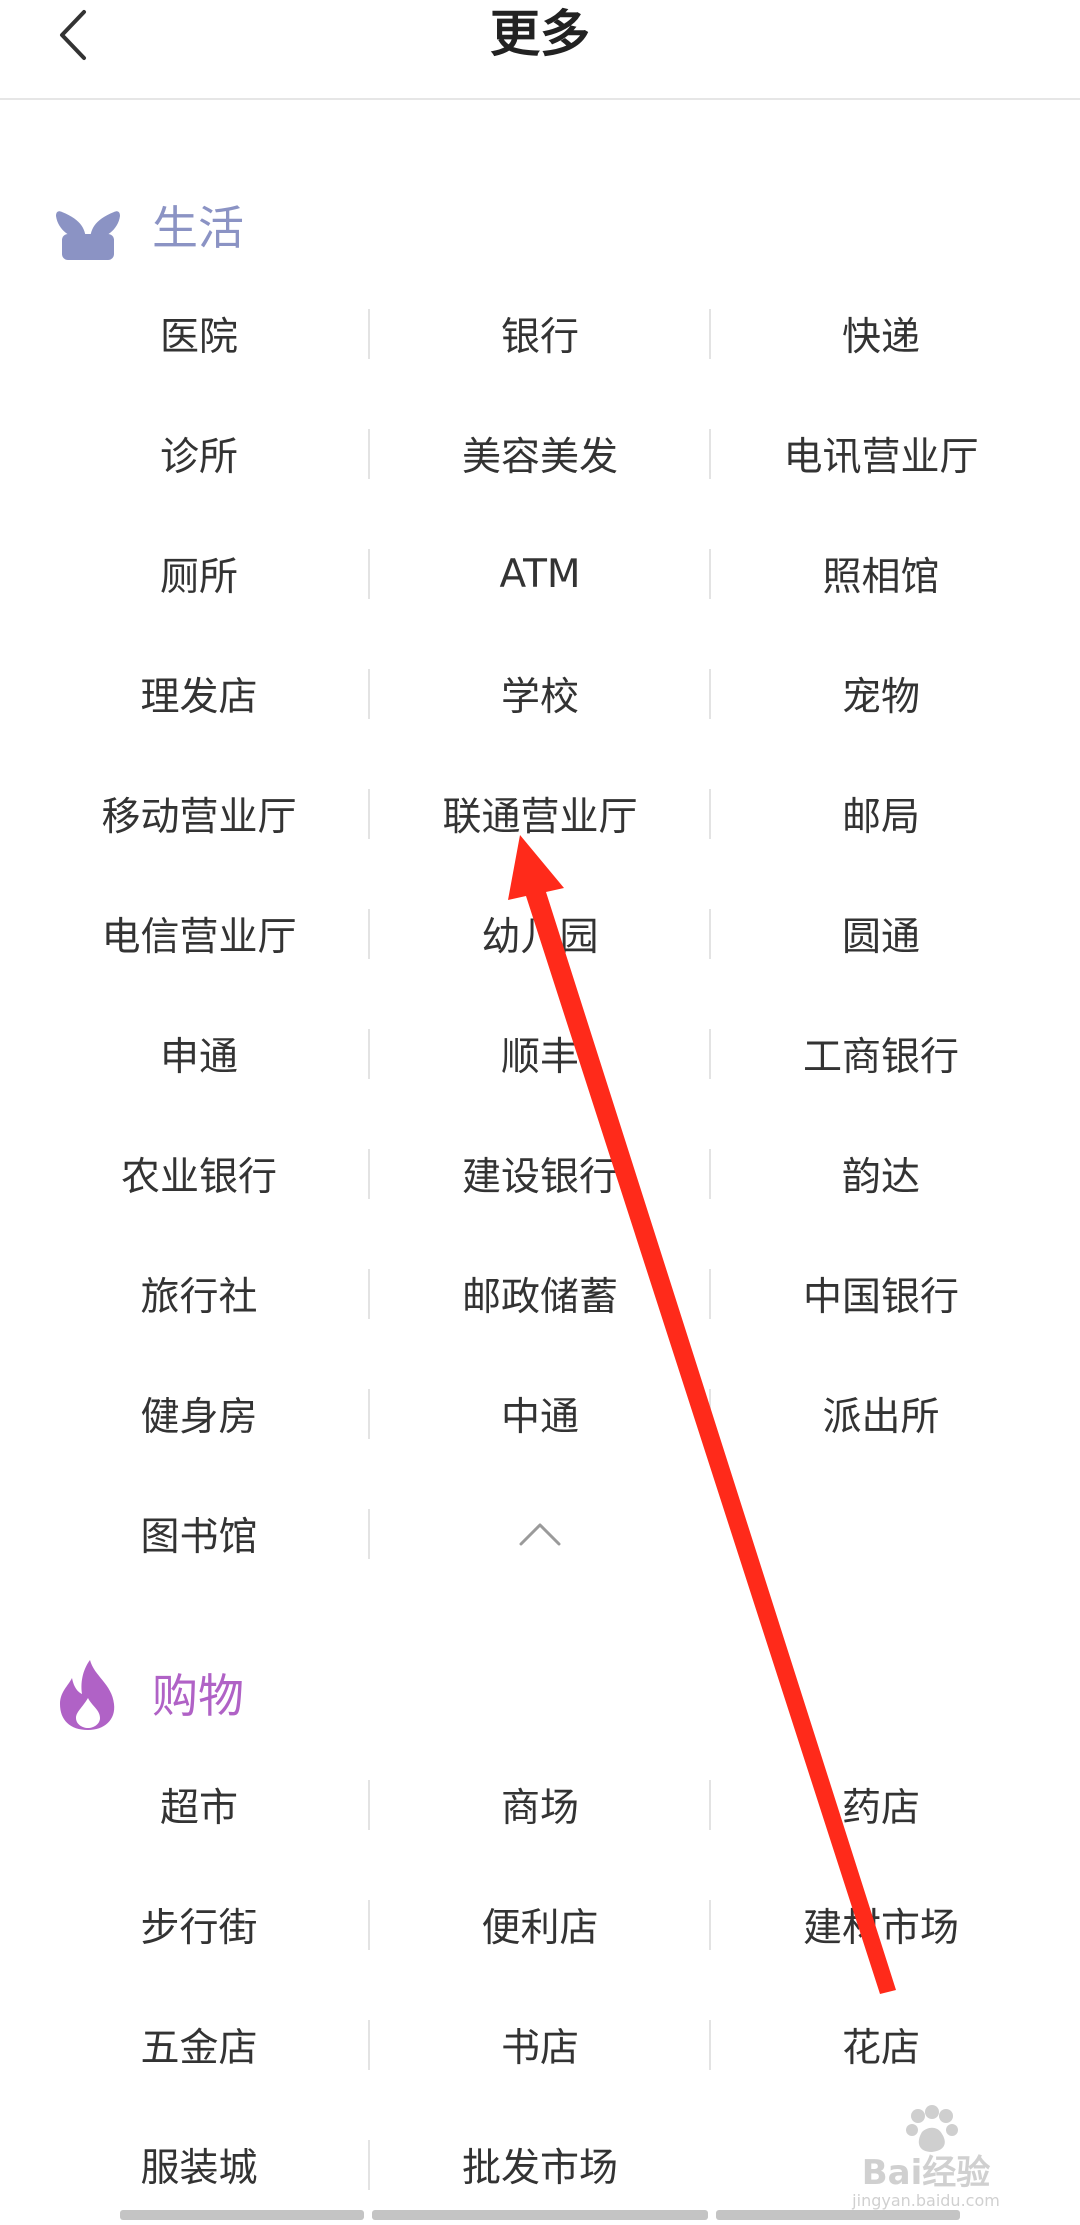 This screenshot has height=2225, width=1080. Describe the element at coordinates (540, 2165) in the screenshot. I see `category-item: 批发市场` at that location.